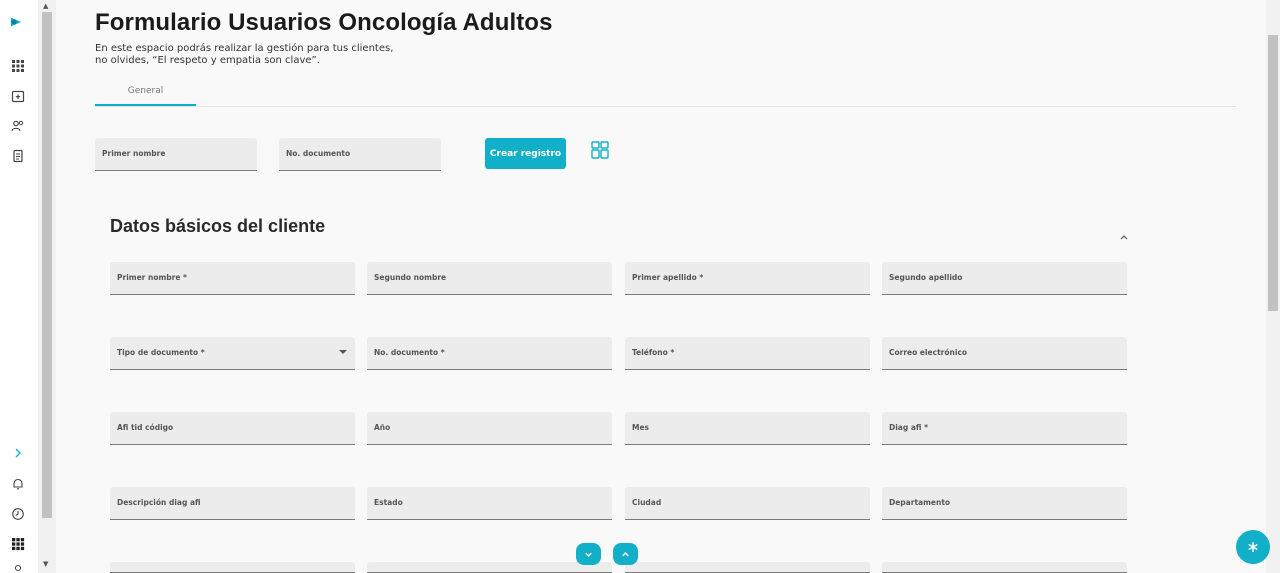 The height and width of the screenshot is (573, 1280). What do you see at coordinates (20, 25) in the screenshot?
I see `logo-icon` at bounding box center [20, 25].